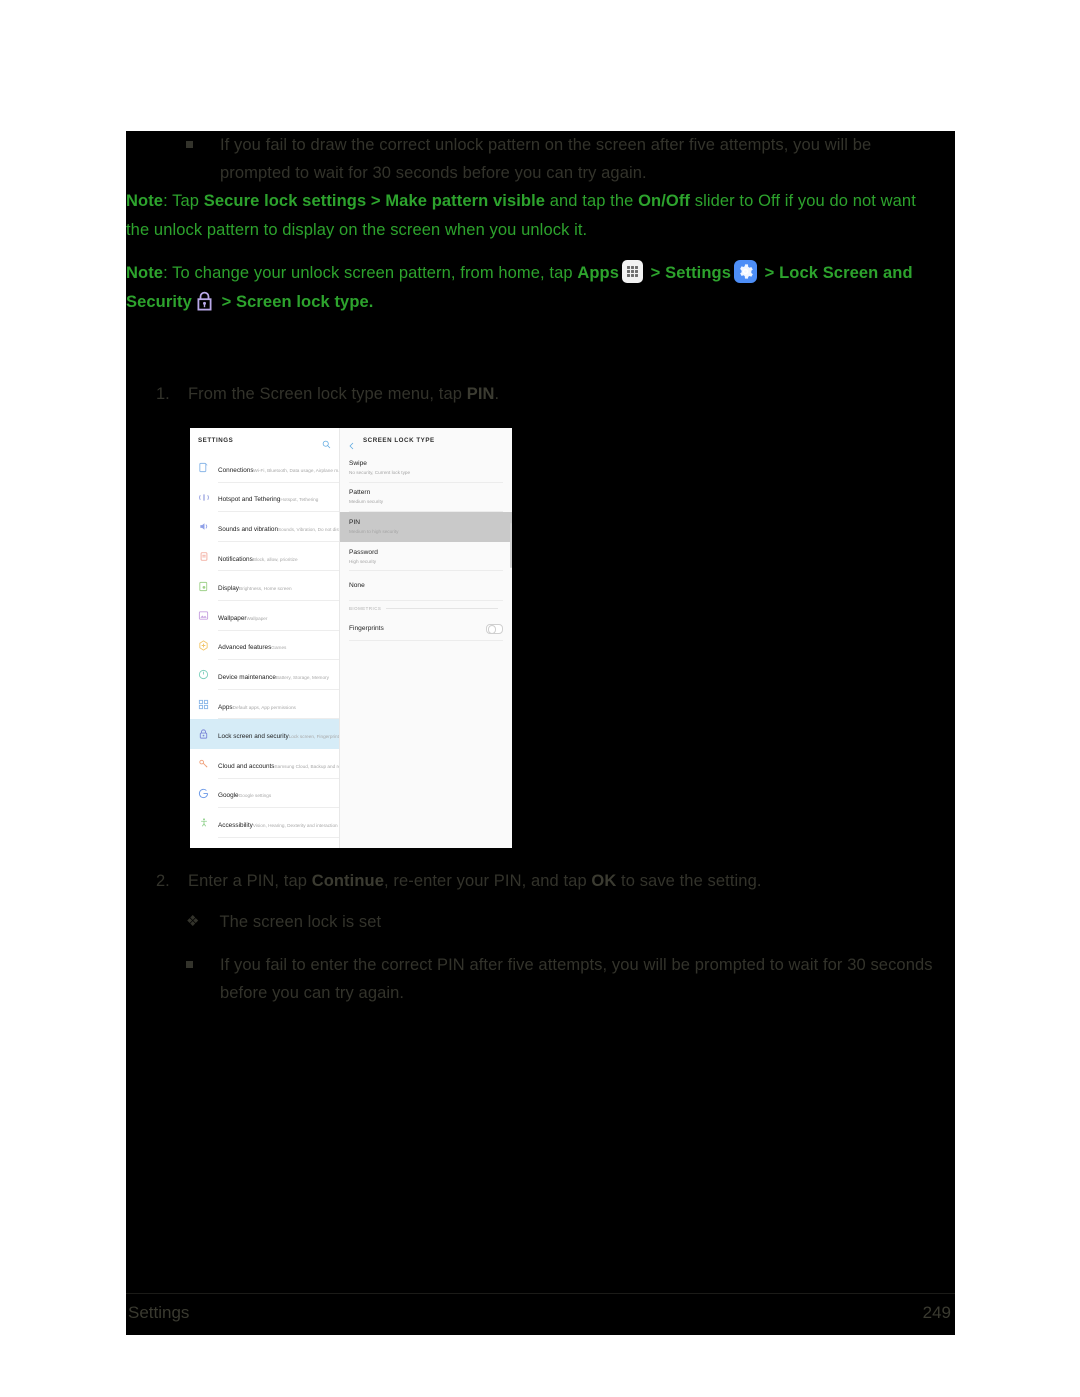 The image size is (1080, 1397). Describe the element at coordinates (203, 556) in the screenshot. I see `notifications-icon` at that location.